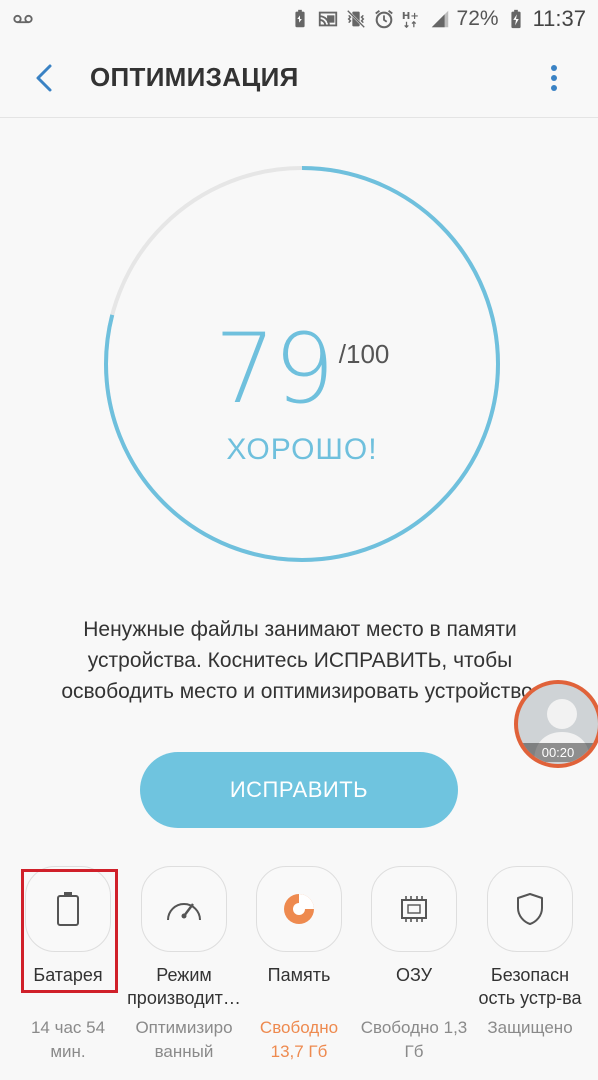 The image size is (598, 1080). I want to click on more-vertical-icon, so click(554, 77).